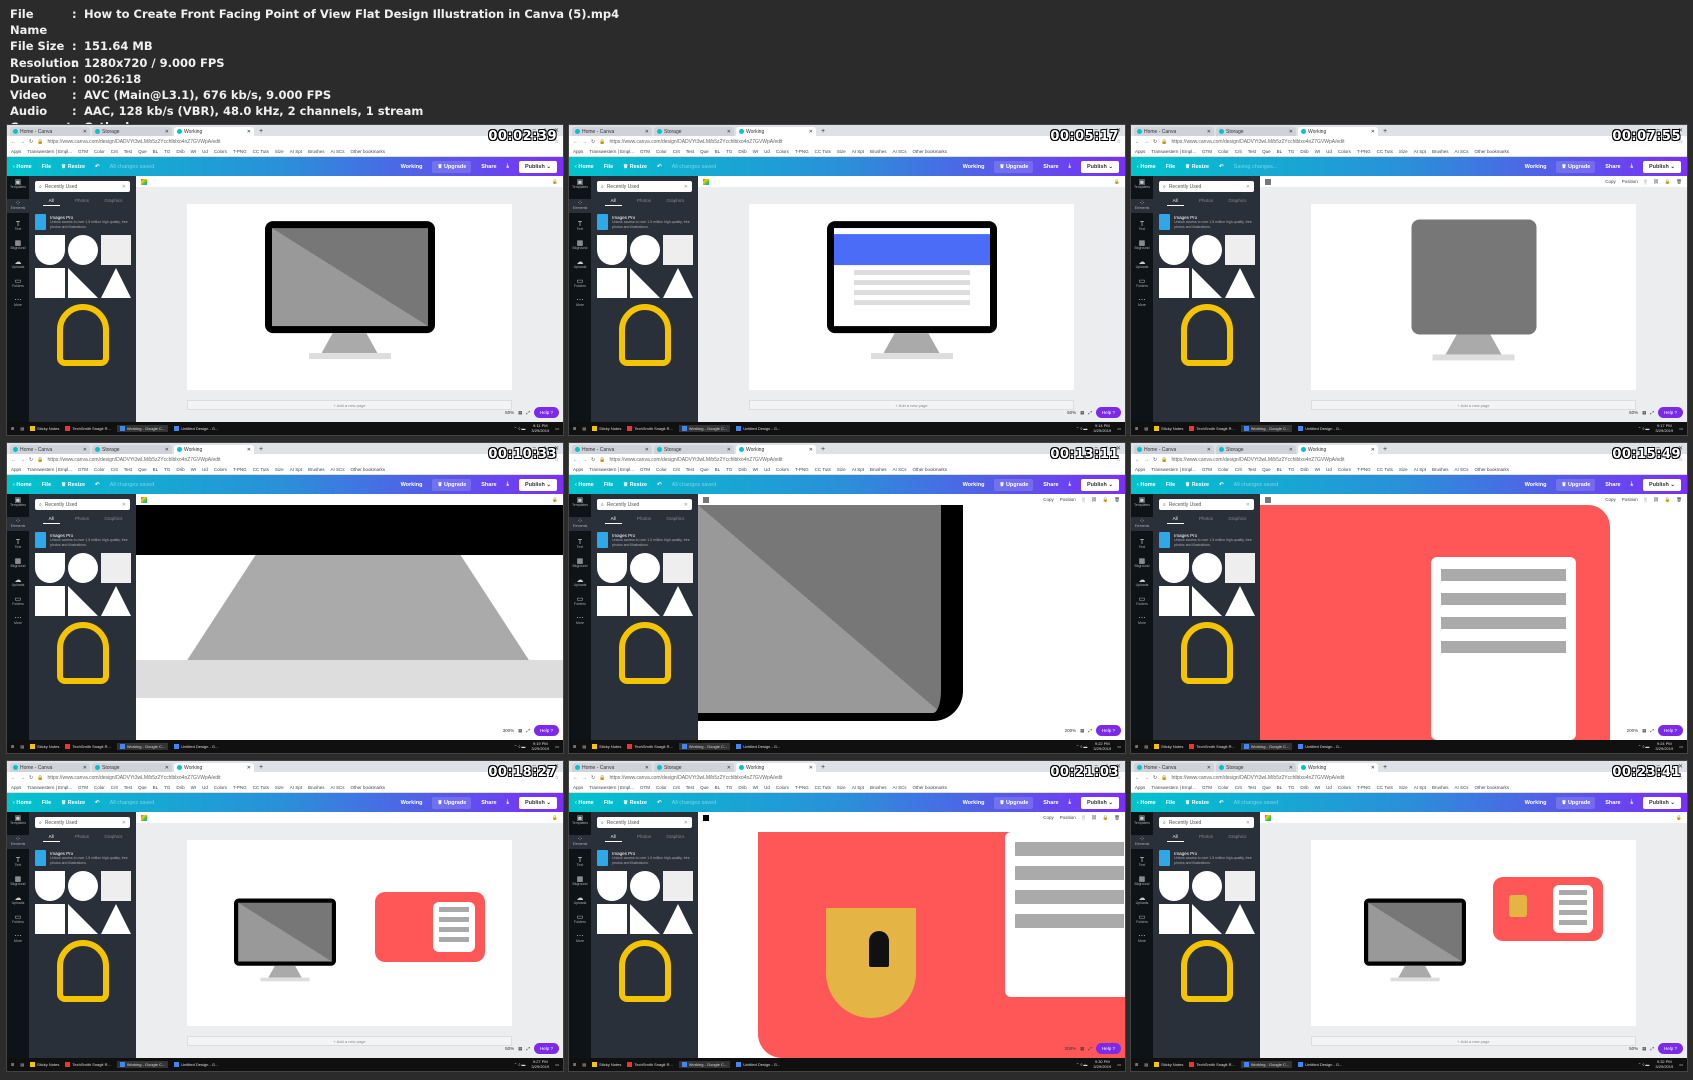 The width and height of the screenshot is (1693, 1080). I want to click on browser-tab: Working ✕, so click(776, 131).